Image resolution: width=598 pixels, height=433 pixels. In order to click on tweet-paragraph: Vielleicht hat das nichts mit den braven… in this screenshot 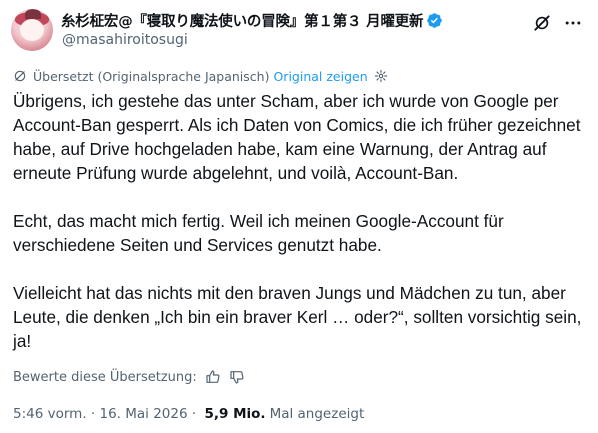, I will do `click(297, 317)`.